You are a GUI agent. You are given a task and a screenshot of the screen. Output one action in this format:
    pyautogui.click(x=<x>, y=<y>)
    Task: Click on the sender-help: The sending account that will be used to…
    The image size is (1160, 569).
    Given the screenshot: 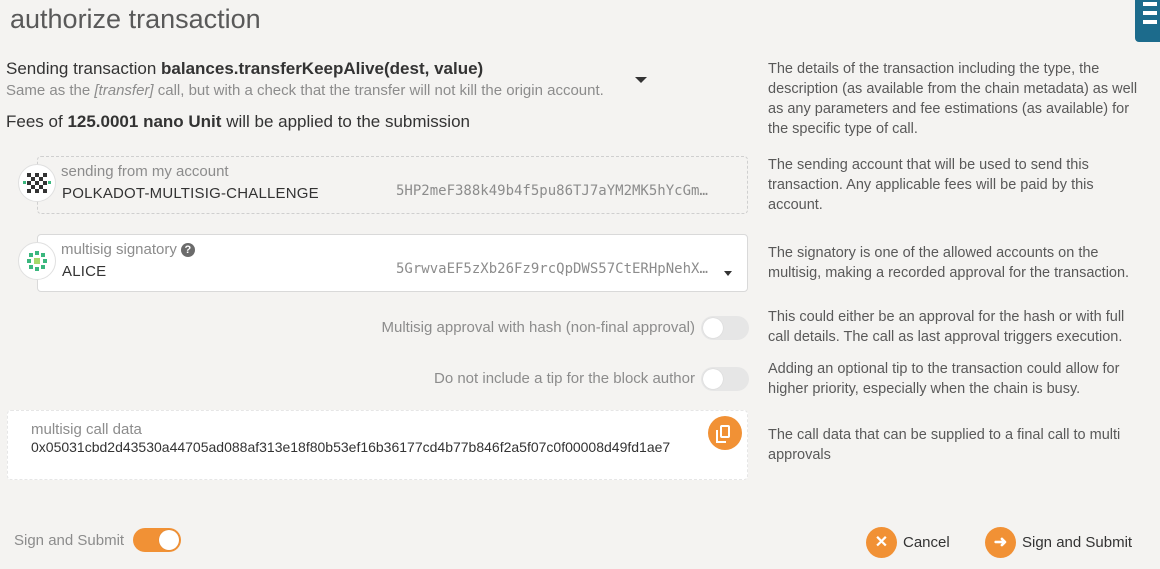 What is the action you would take?
    pyautogui.click(x=931, y=185)
    